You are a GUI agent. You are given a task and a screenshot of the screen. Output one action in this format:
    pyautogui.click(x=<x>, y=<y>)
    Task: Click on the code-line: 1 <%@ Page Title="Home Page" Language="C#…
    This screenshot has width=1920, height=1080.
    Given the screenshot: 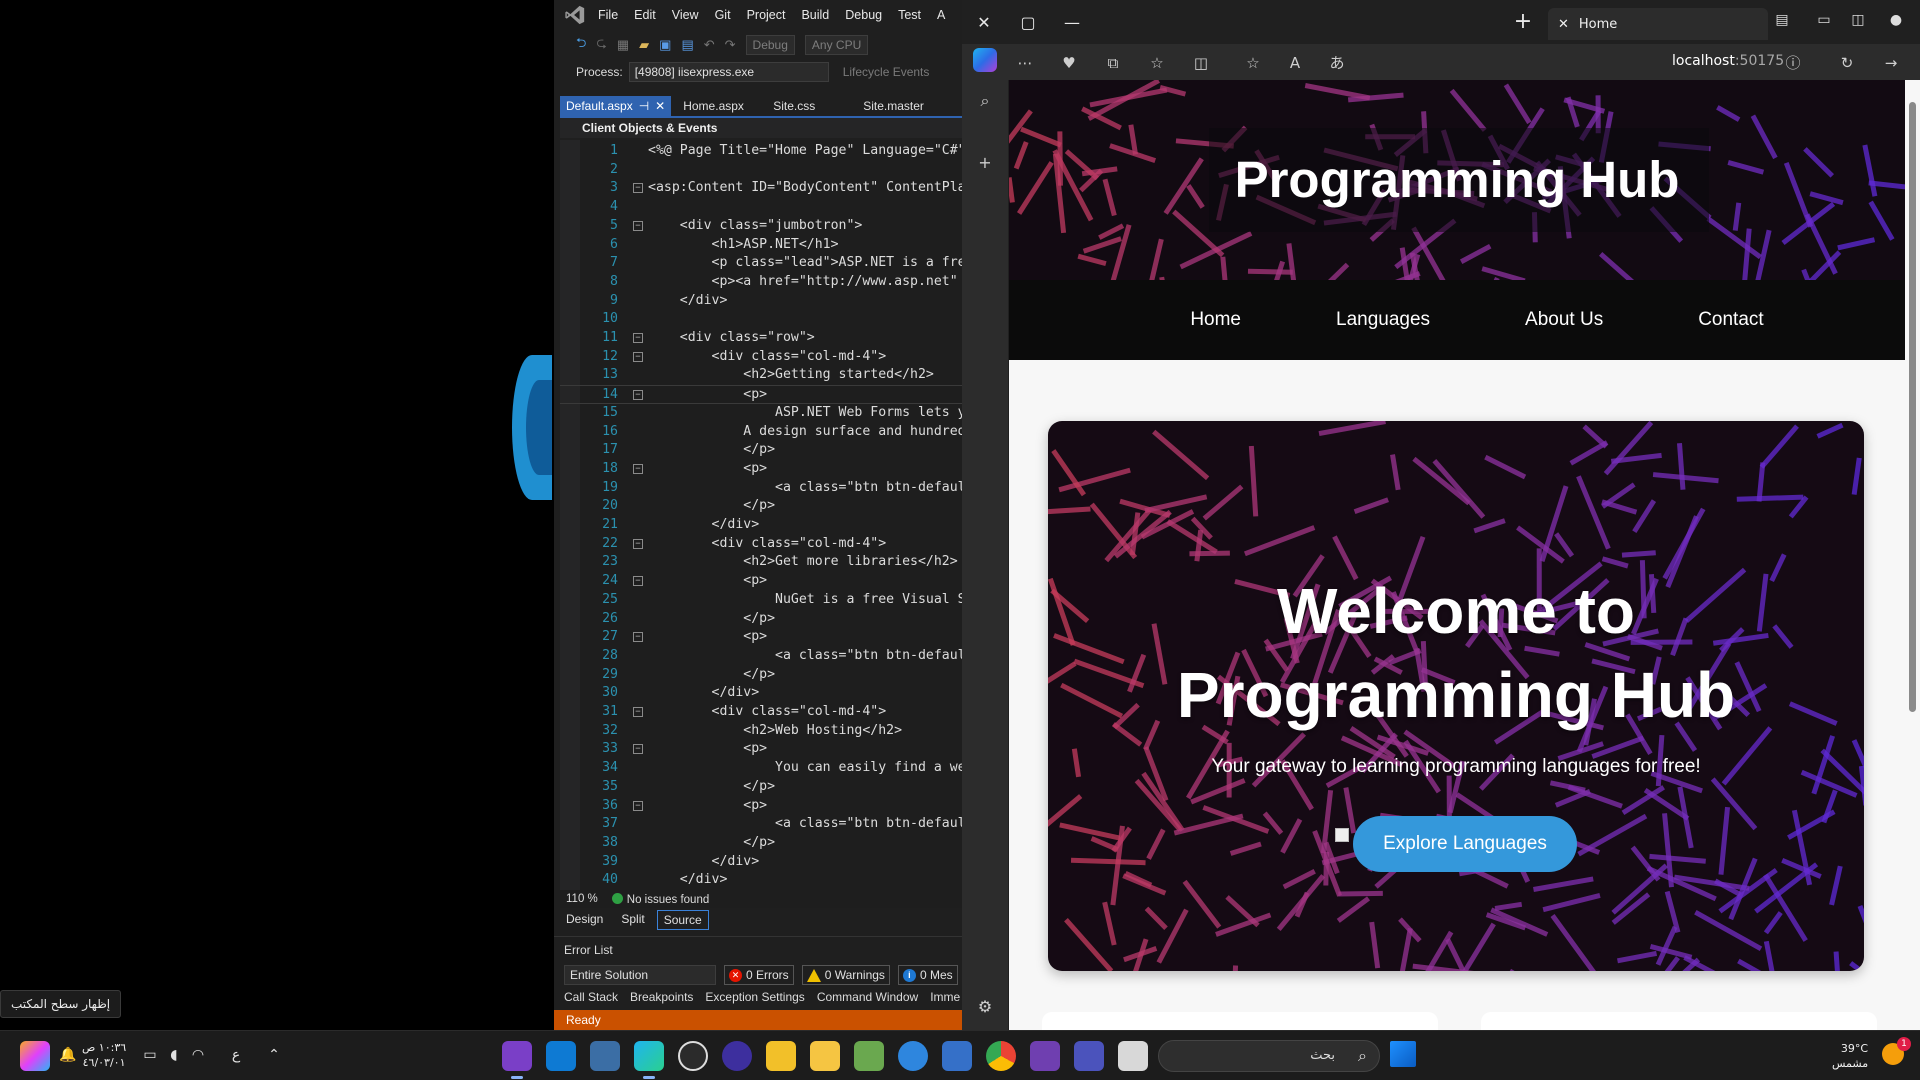 What is the action you would take?
    pyautogui.click(x=761, y=151)
    